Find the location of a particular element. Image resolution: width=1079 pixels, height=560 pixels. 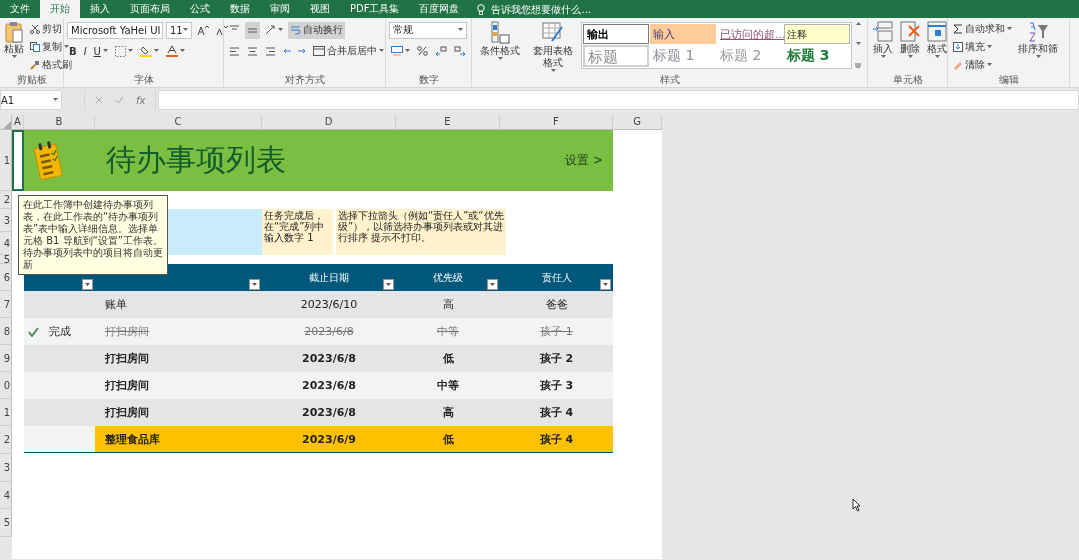

column-label: 优先级 is located at coordinates (448, 277).